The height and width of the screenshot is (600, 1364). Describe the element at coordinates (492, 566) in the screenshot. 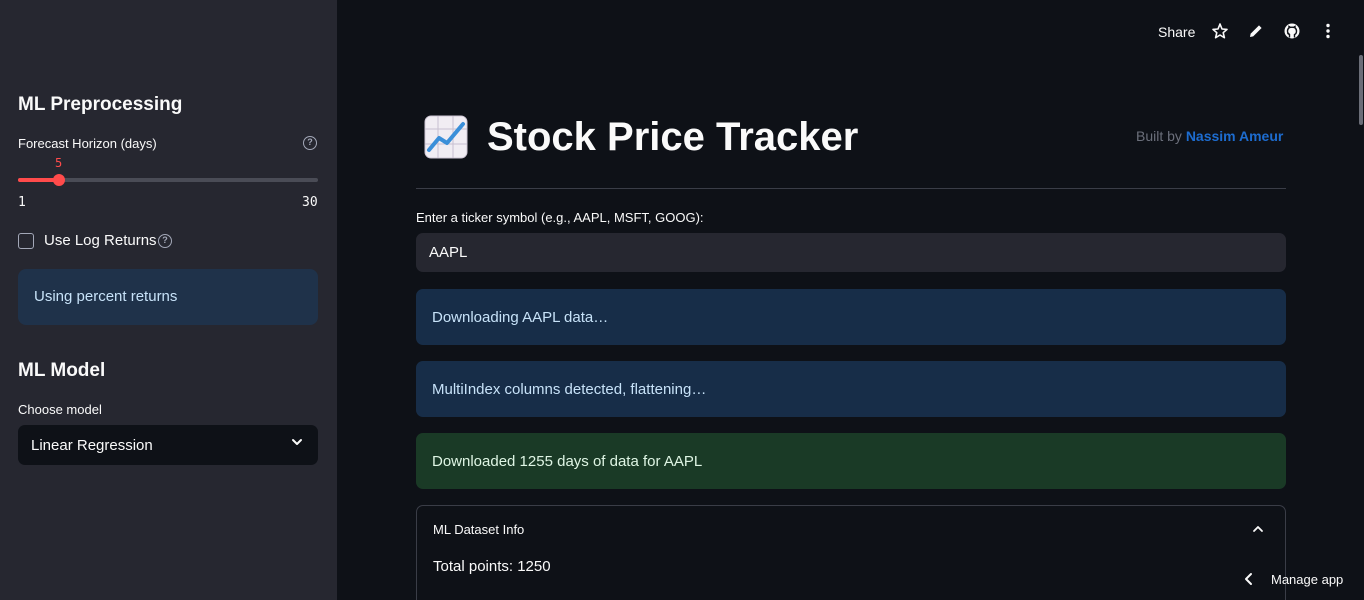

I see `total-points-text: Total points: 1250` at that location.